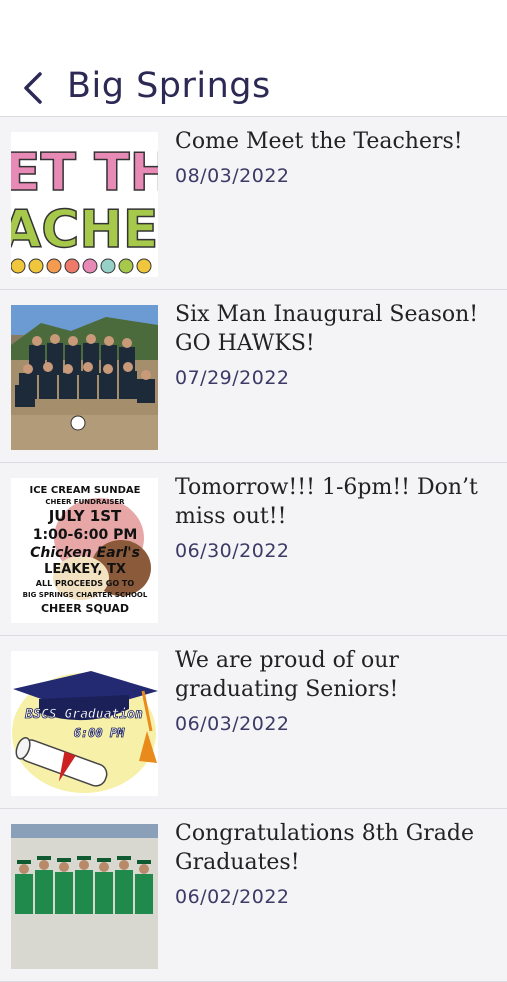  Describe the element at coordinates (84, 230) in the screenshot. I see `thumb-text-2: ACHE` at that location.